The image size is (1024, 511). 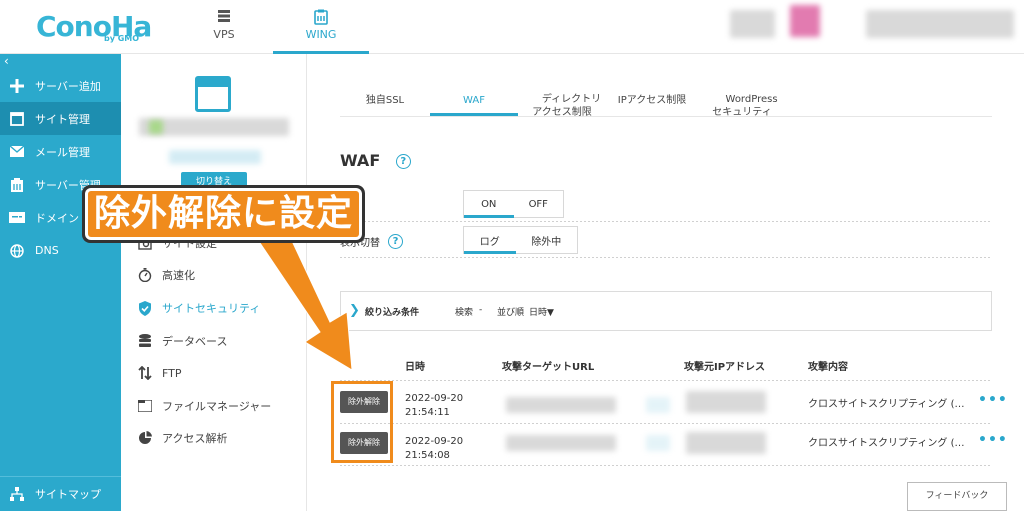 I want to click on annotation-highlight-box, so click(x=362, y=422).